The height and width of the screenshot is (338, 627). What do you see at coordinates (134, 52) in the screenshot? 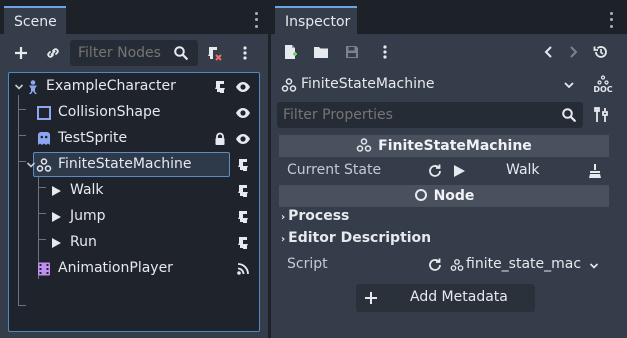
I see `scene-toolbar` at bounding box center [134, 52].